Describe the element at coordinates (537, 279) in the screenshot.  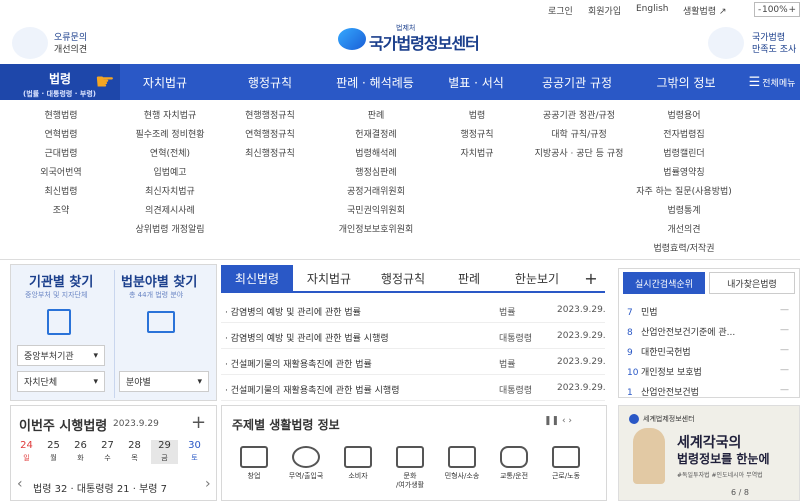
I see `tab-overview: 한눈보기` at that location.